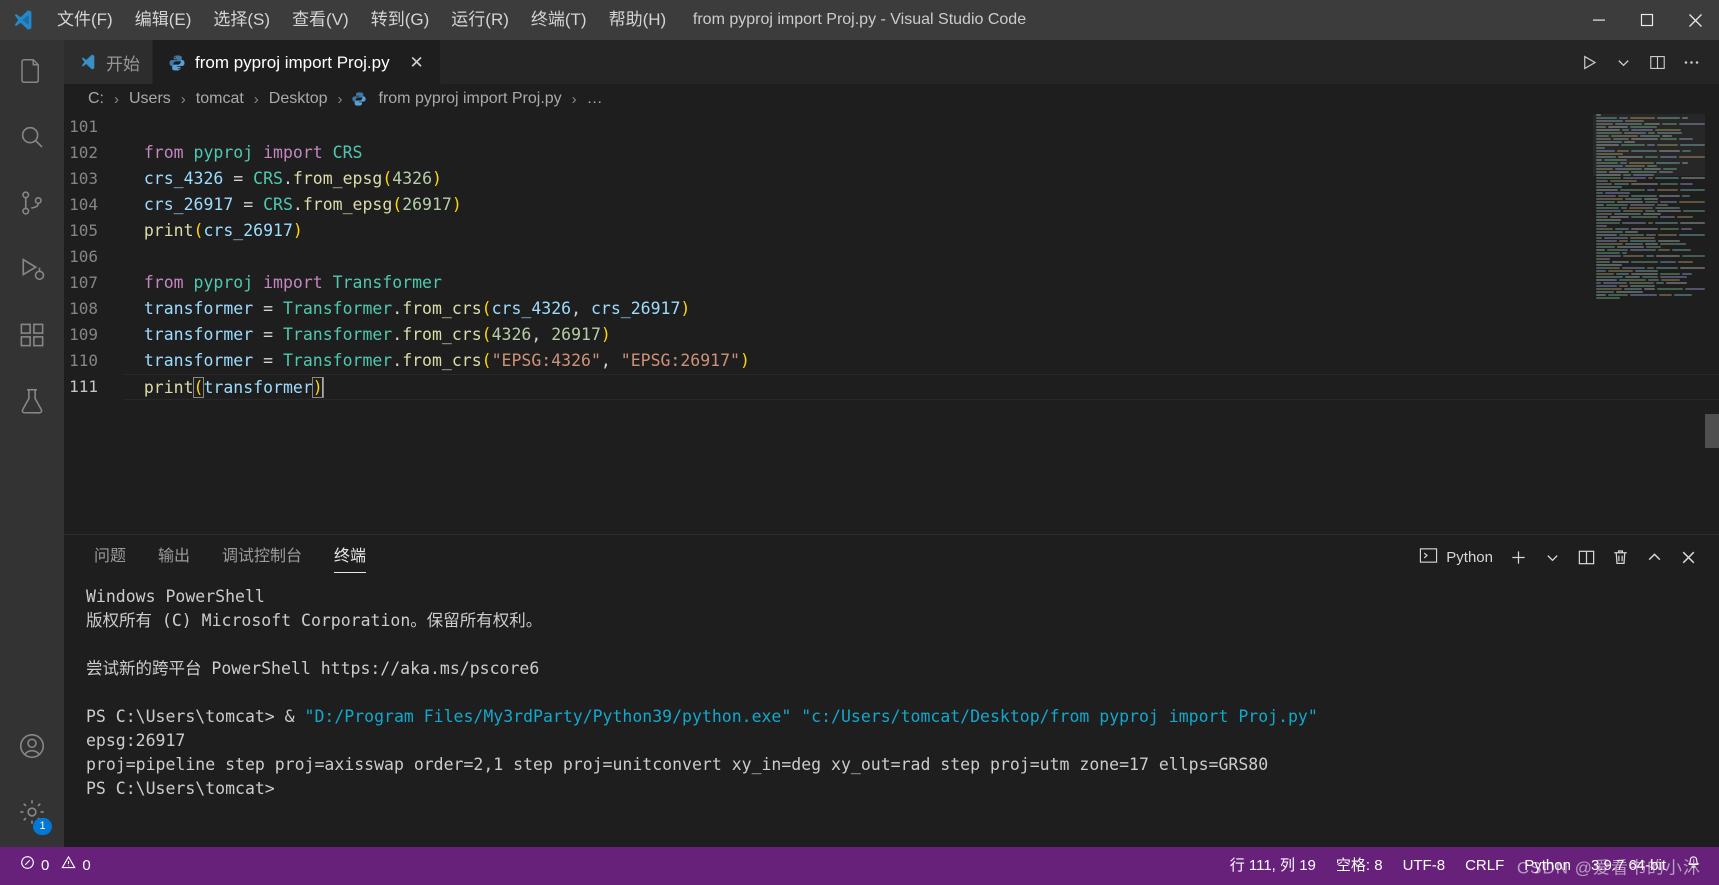 This screenshot has height=885, width=1719. Describe the element at coordinates (891, 205) in the screenshot. I see `code-line: 104 crs_26917 = CRS.from_epsg(26917)` at that location.